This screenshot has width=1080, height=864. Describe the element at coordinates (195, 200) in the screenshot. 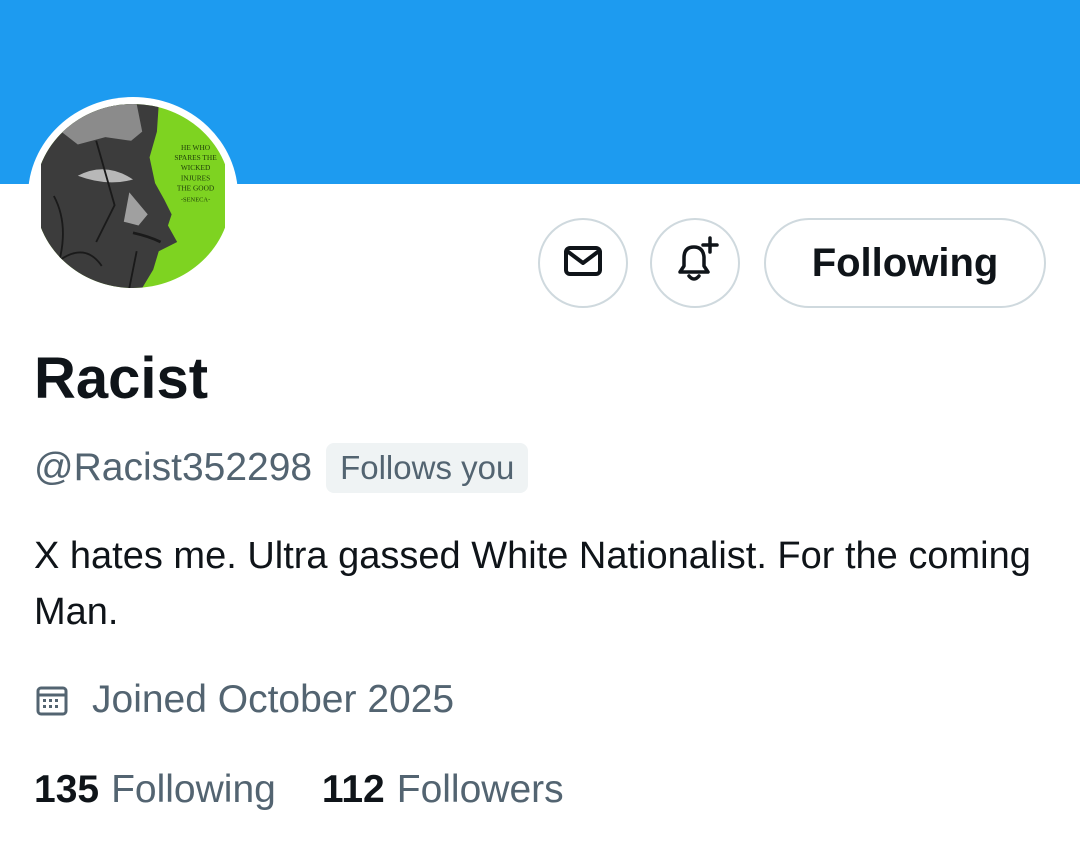

I see `avatar-quote-line: -SENECA-` at that location.